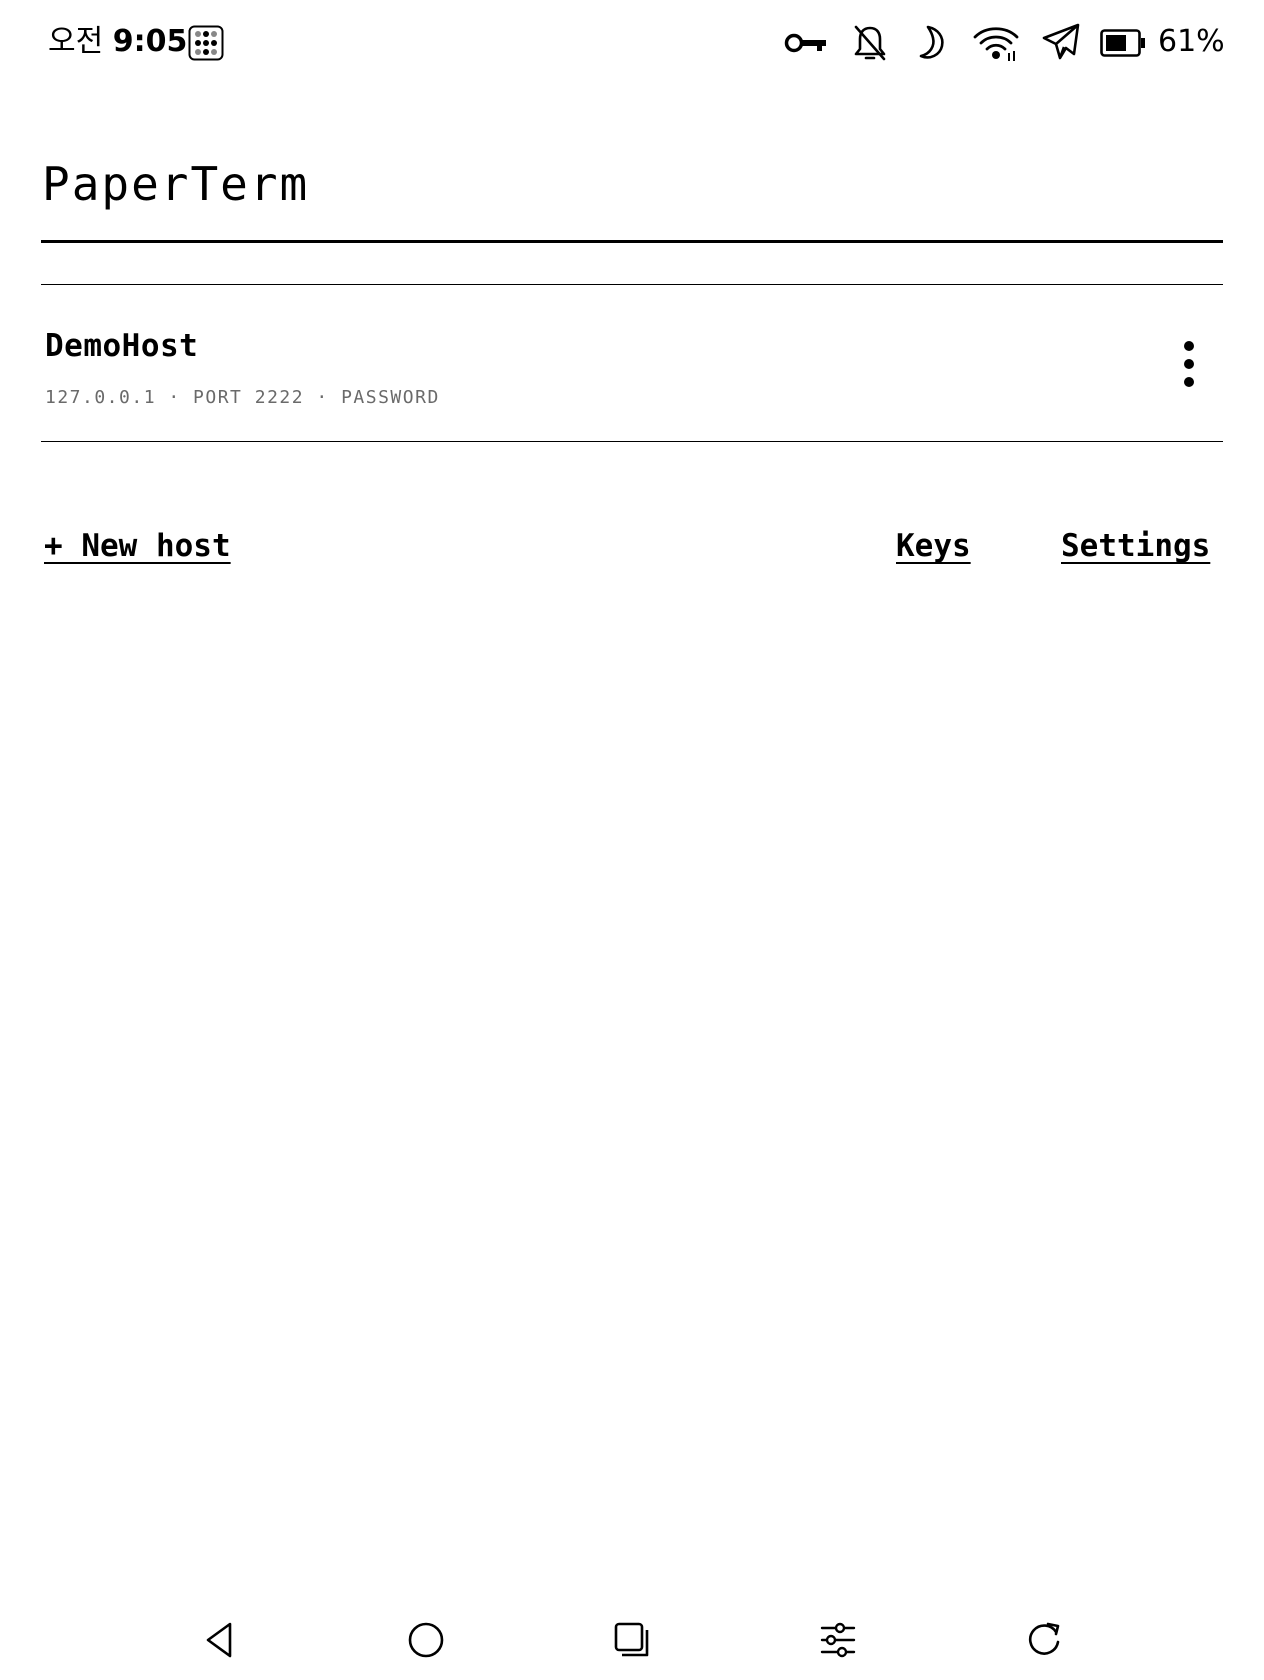 The height and width of the screenshot is (1680, 1264). I want to click on list-bottom-divider, so click(632, 441).